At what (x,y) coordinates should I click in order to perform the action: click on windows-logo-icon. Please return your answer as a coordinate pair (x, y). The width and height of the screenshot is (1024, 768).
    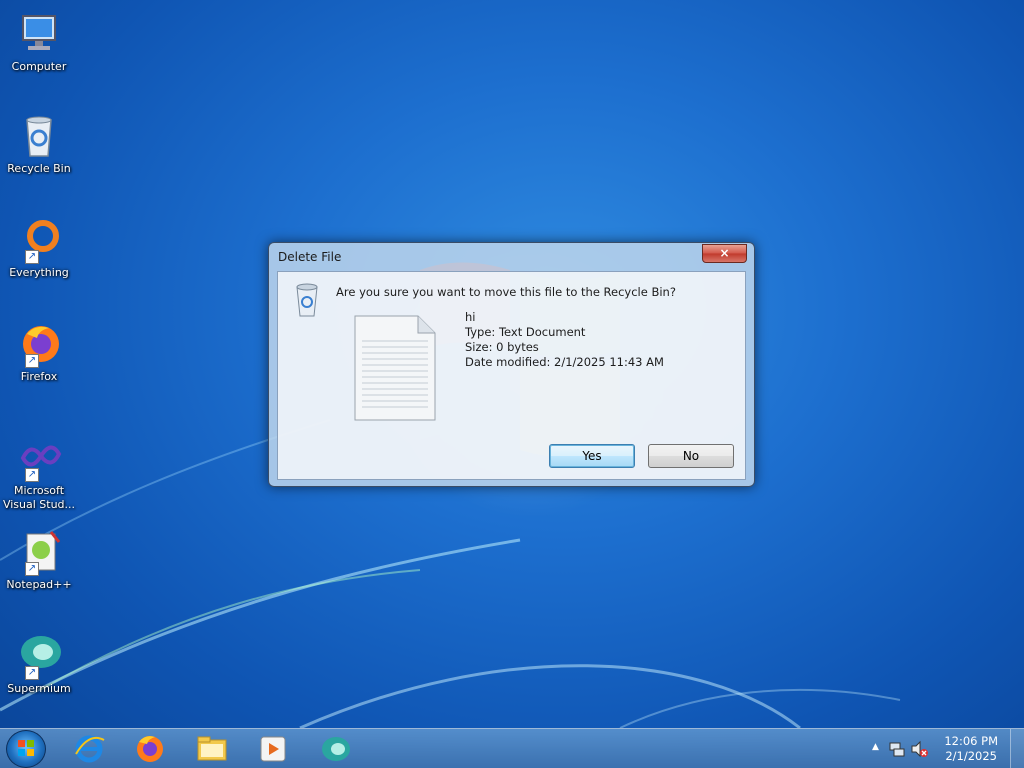
    Looking at the image, I should click on (26, 748).